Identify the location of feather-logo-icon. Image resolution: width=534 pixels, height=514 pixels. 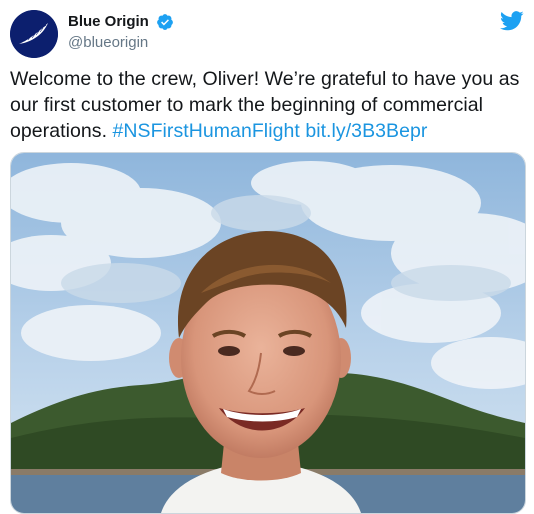
(34, 34).